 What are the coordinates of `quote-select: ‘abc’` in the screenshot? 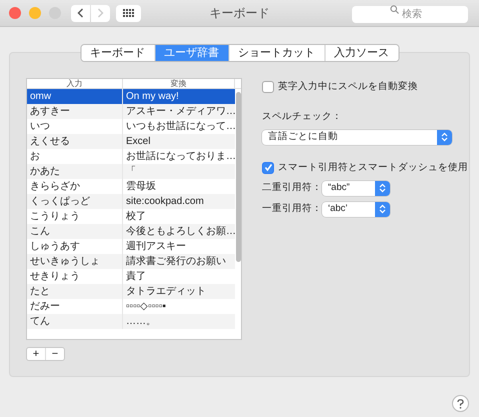 It's located at (356, 209).